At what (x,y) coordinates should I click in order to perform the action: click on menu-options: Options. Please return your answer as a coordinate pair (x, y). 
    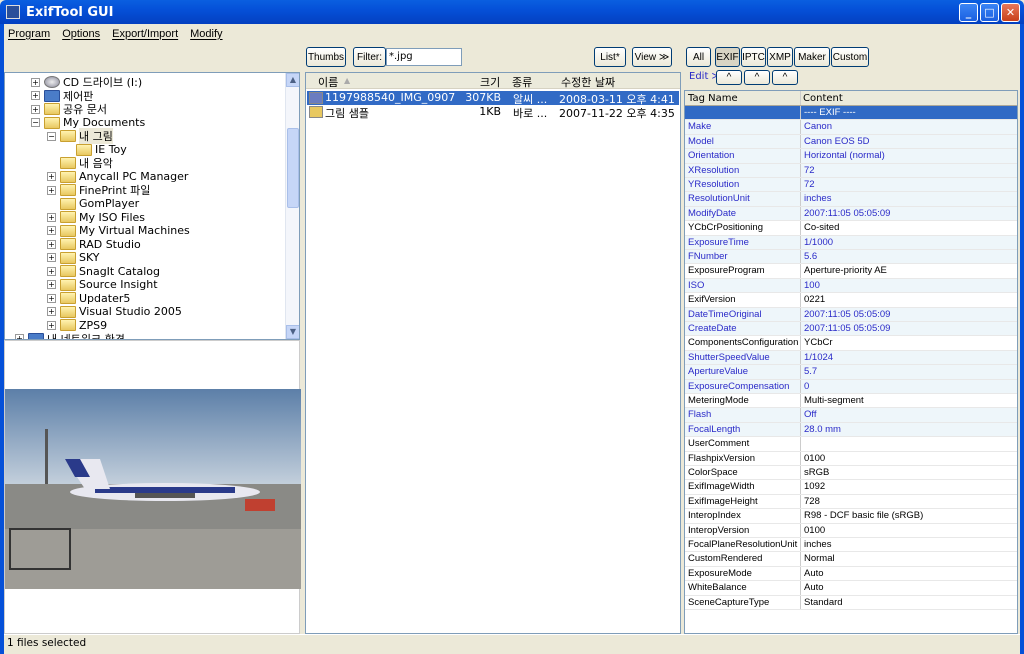
    Looking at the image, I should click on (81, 34).